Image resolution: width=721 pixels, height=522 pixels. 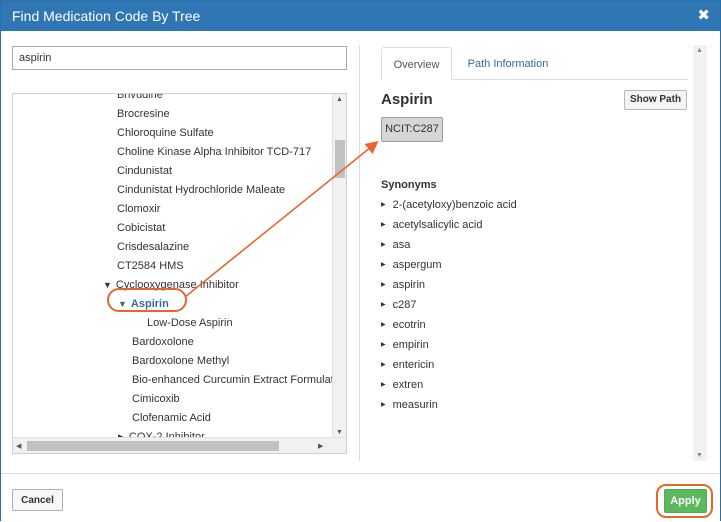 What do you see at coordinates (339, 99) in the screenshot?
I see `scroll-up-icon: ▲` at bounding box center [339, 99].